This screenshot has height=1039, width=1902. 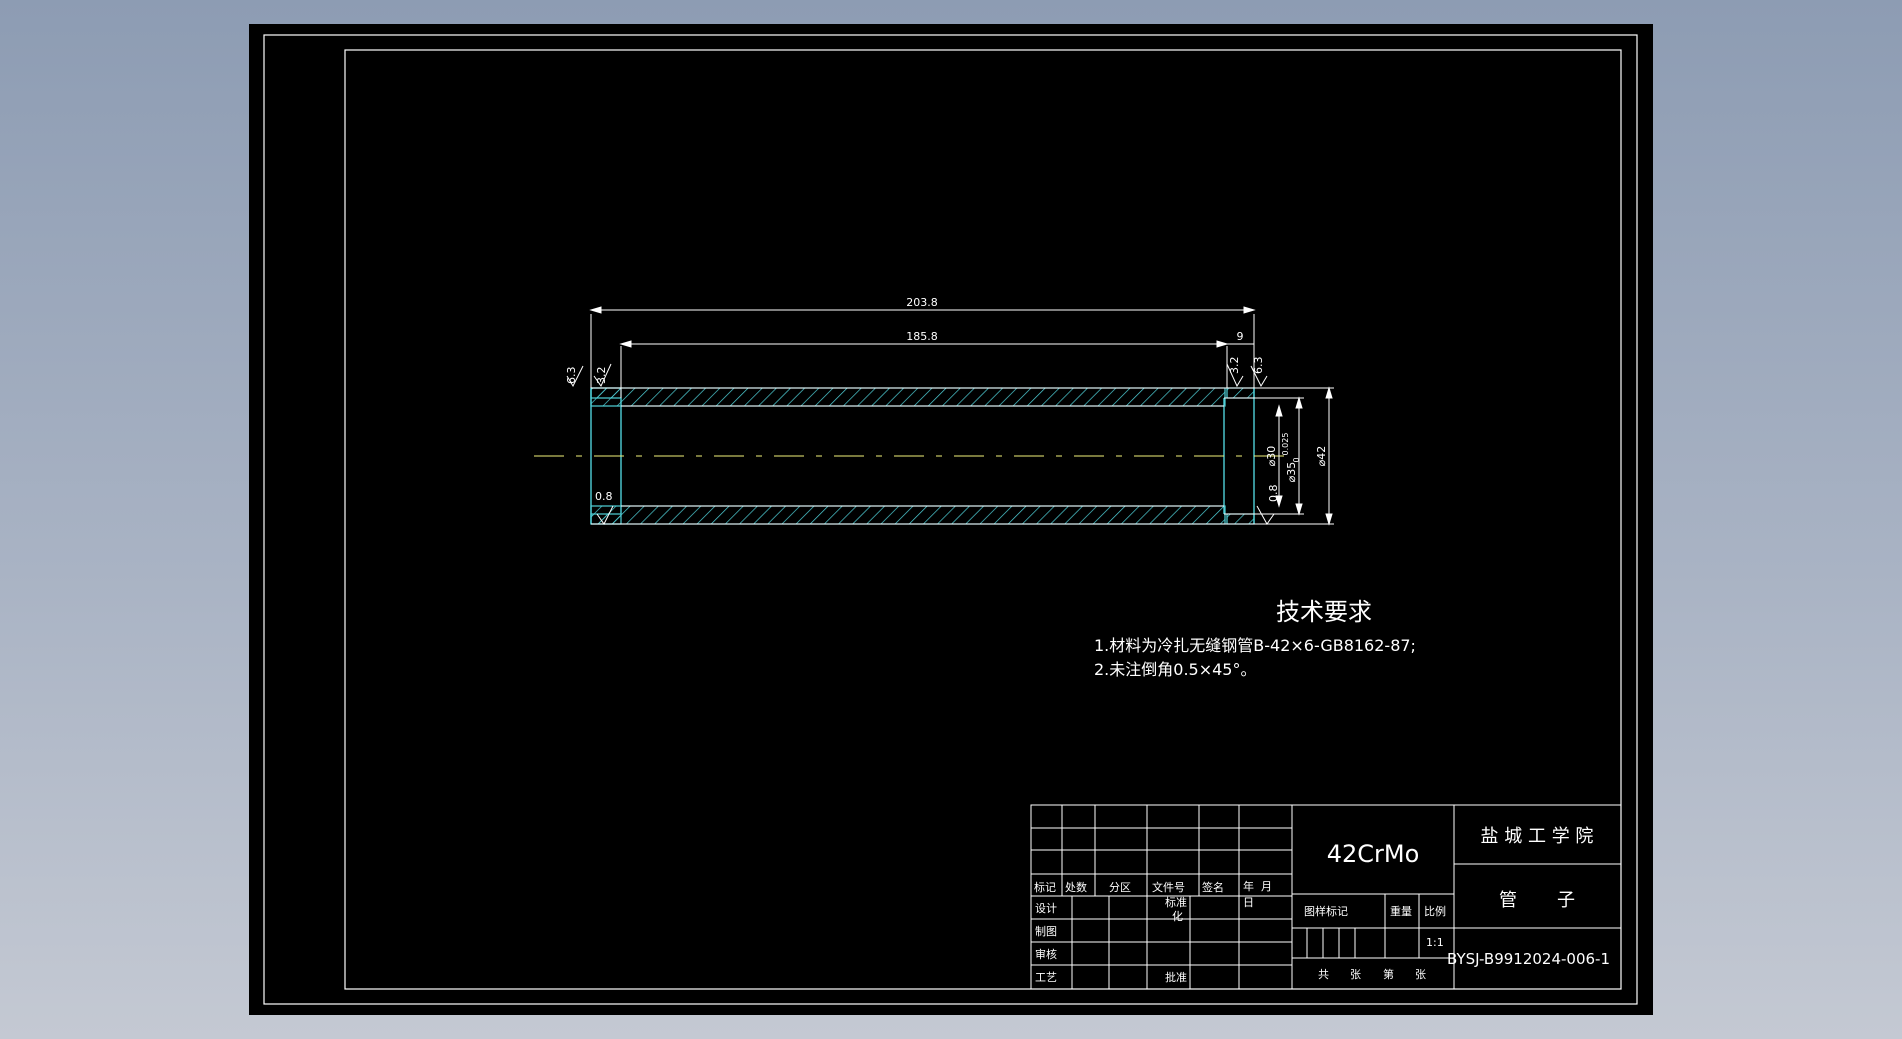 What do you see at coordinates (1373, 854) in the screenshot?
I see `material-label: 42CrMo` at bounding box center [1373, 854].